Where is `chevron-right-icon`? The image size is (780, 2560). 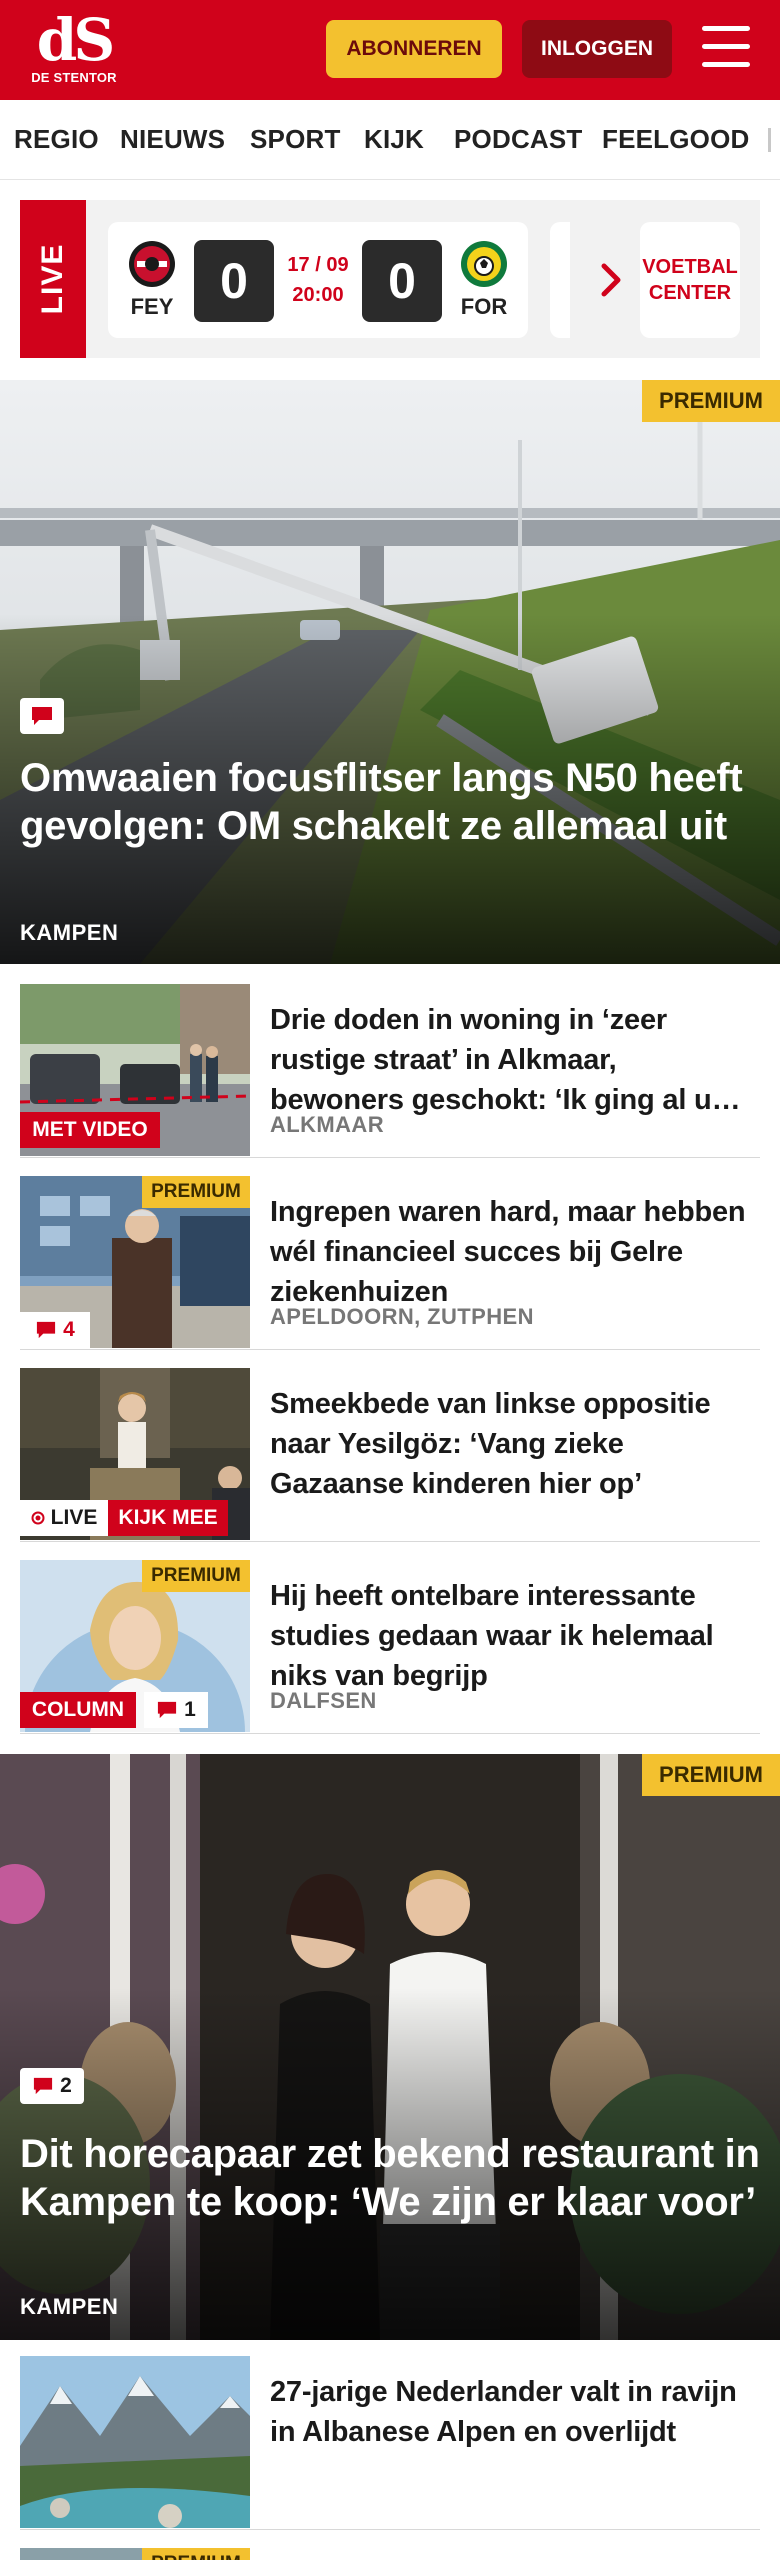 chevron-right-icon is located at coordinates (612, 280).